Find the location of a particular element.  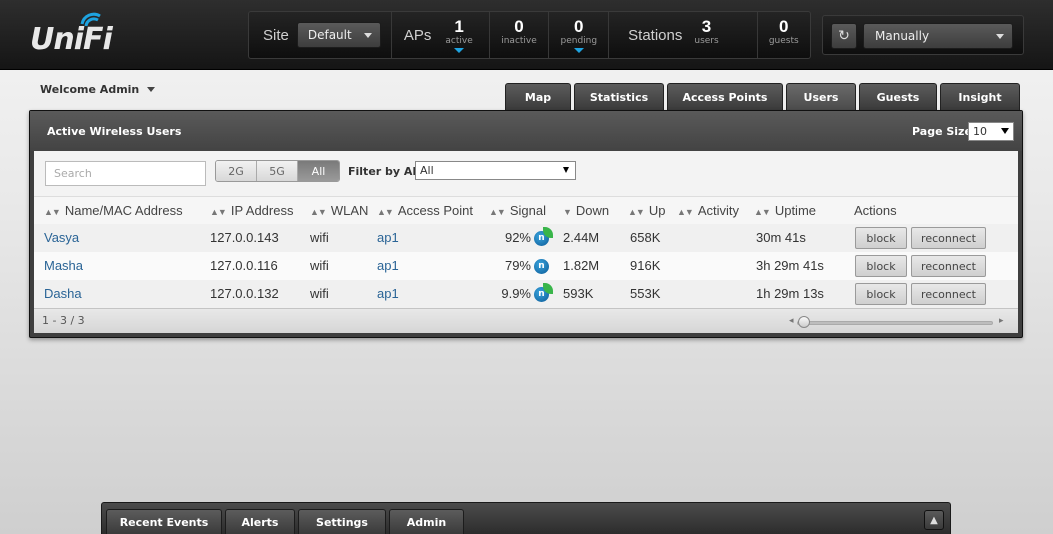

scroll-track is located at coordinates (895, 323).